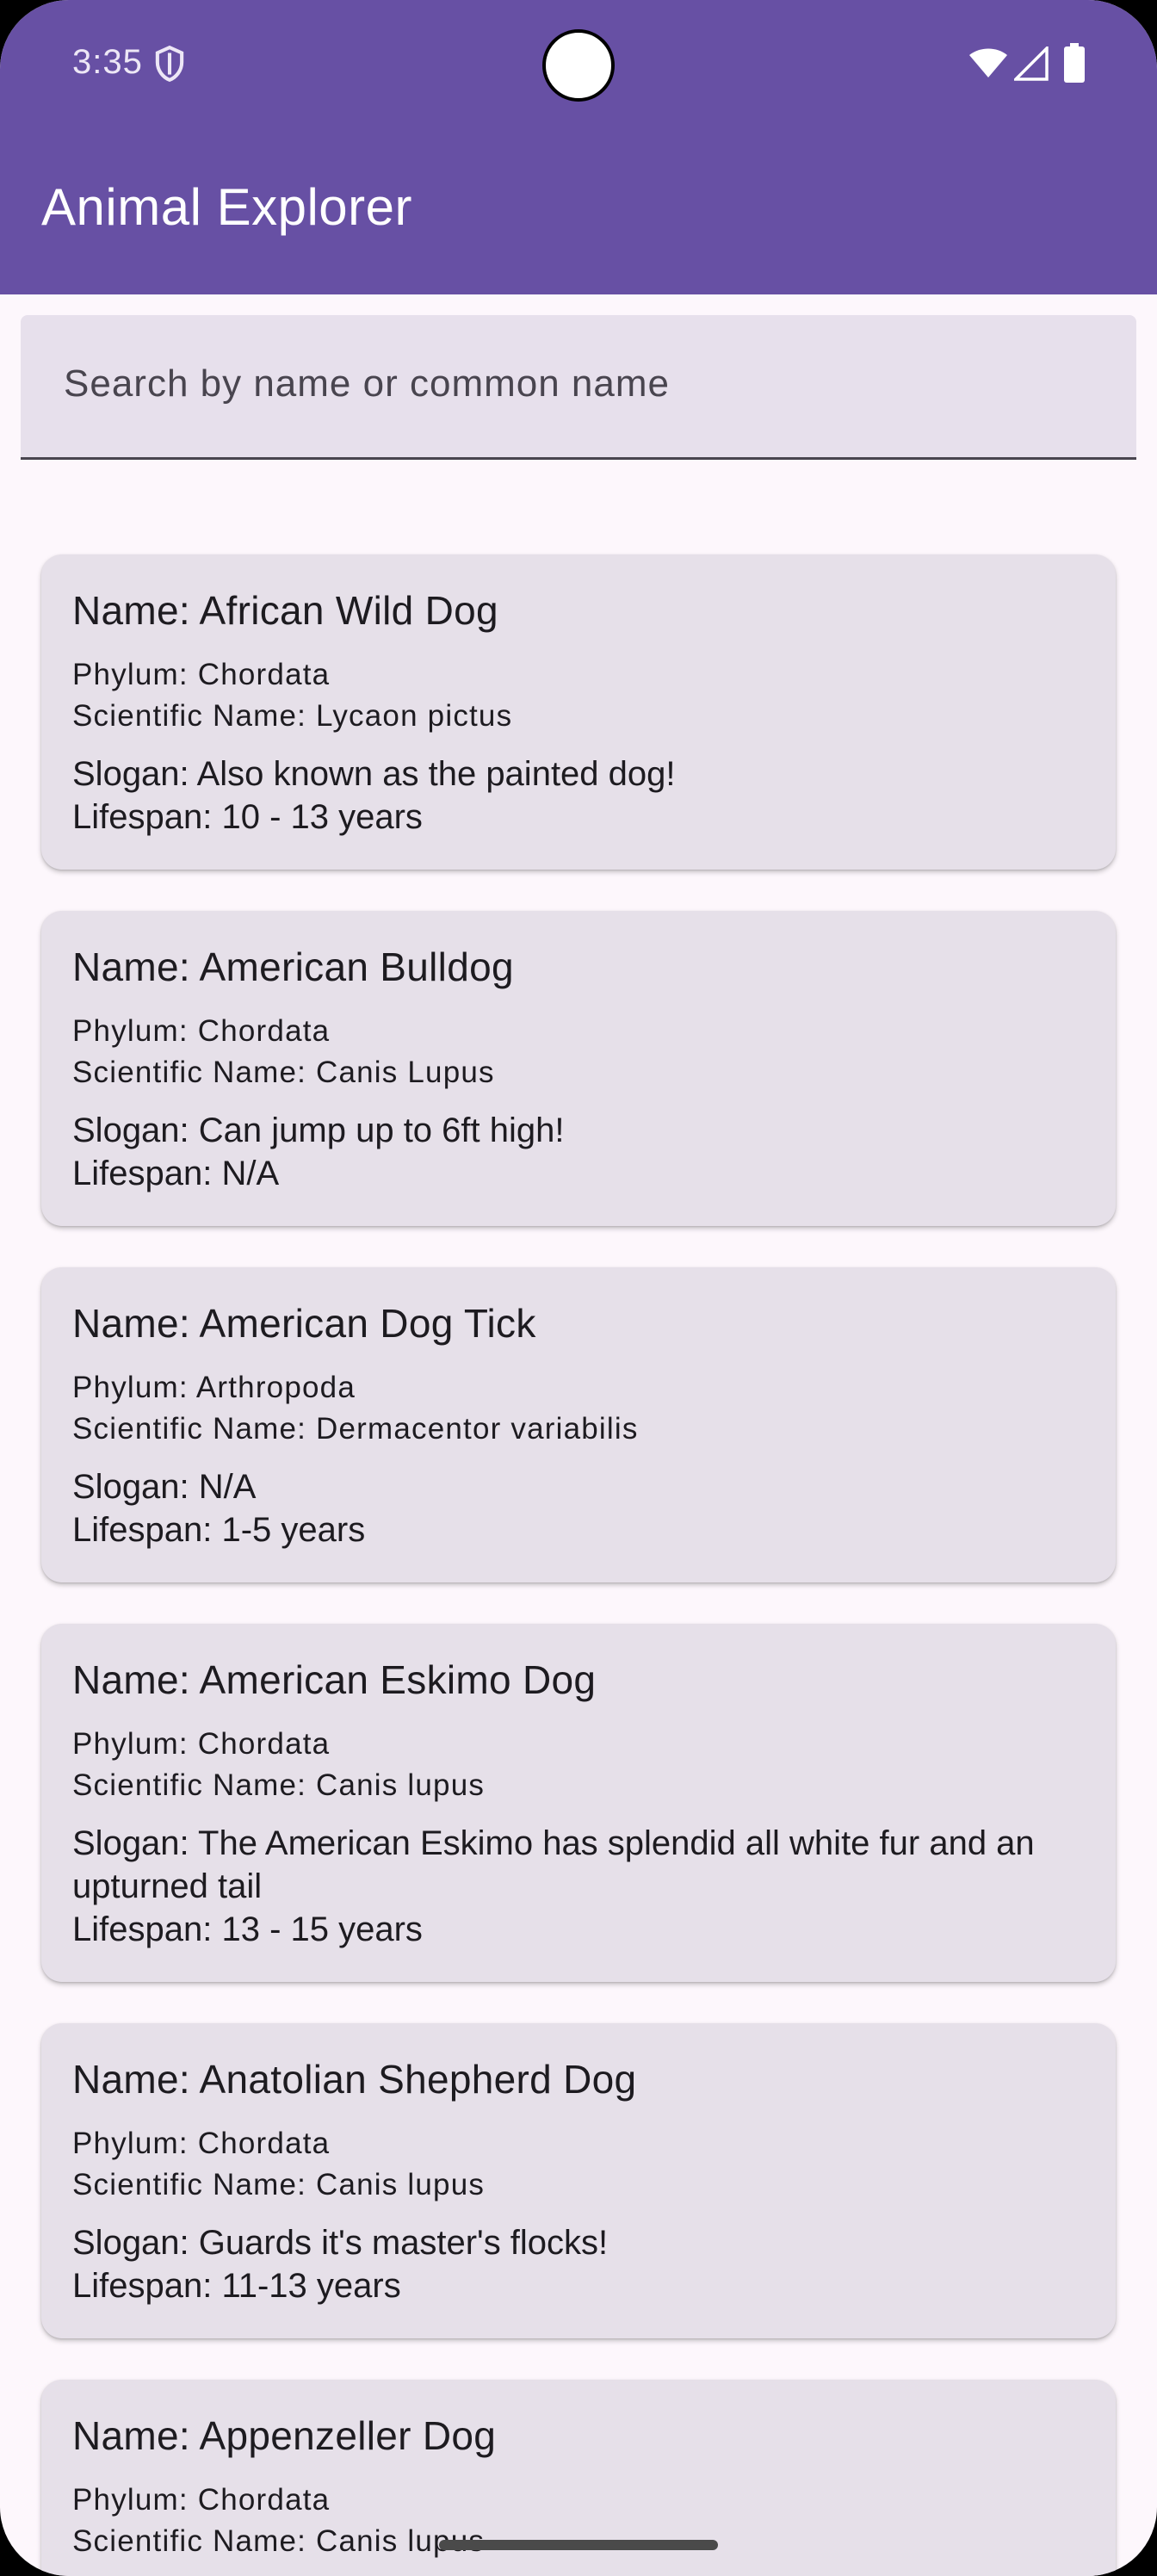 The height and width of the screenshot is (2576, 1157). Describe the element at coordinates (219, 1530) in the screenshot. I see `animal-lifespan: Lifespan: 1-5 years` at that location.